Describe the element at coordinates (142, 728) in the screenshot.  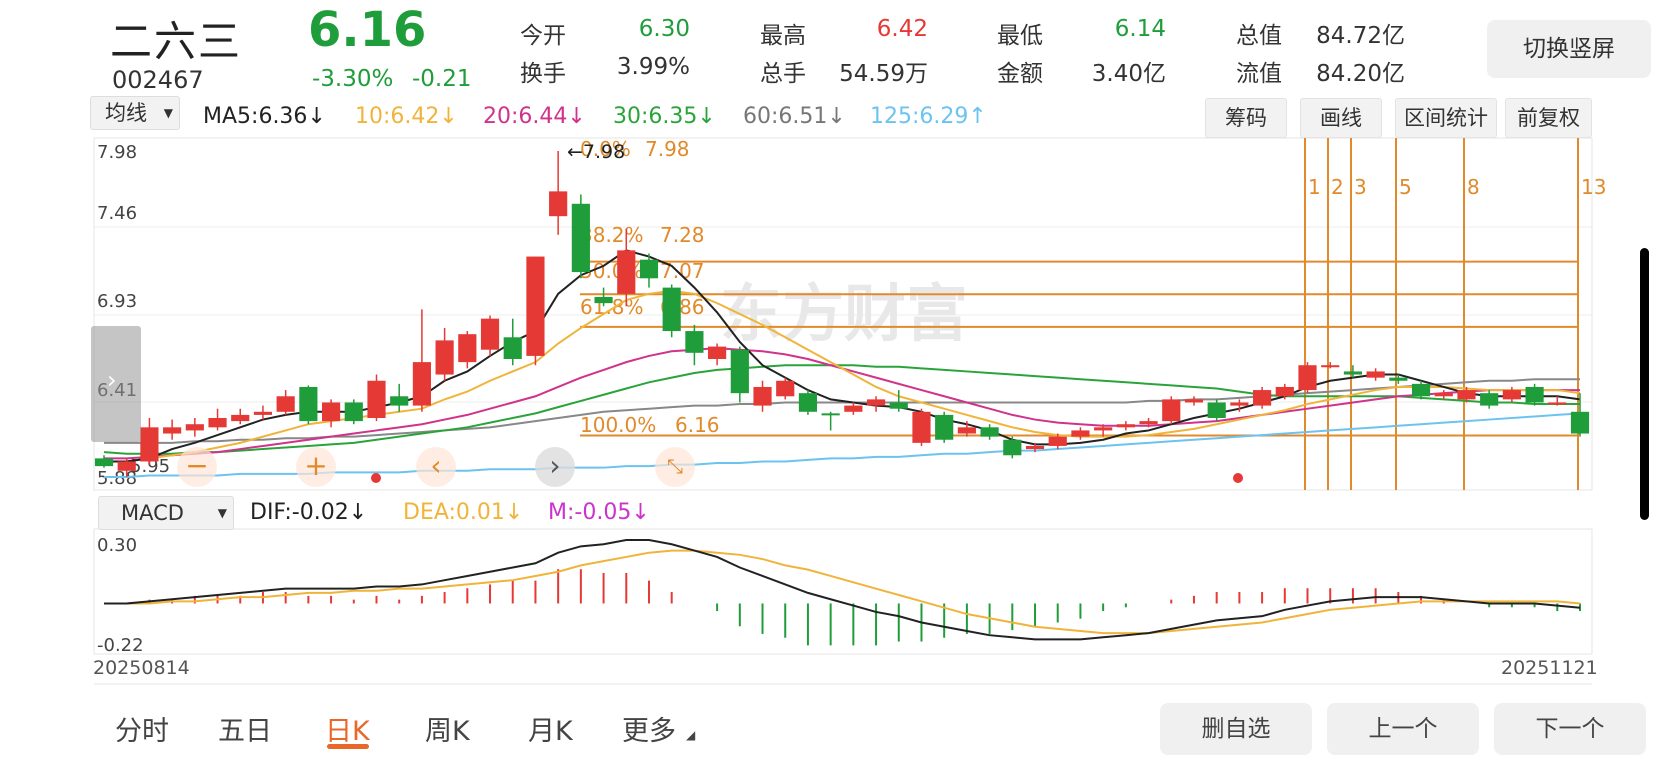
I see `tab-0: 分时` at that location.